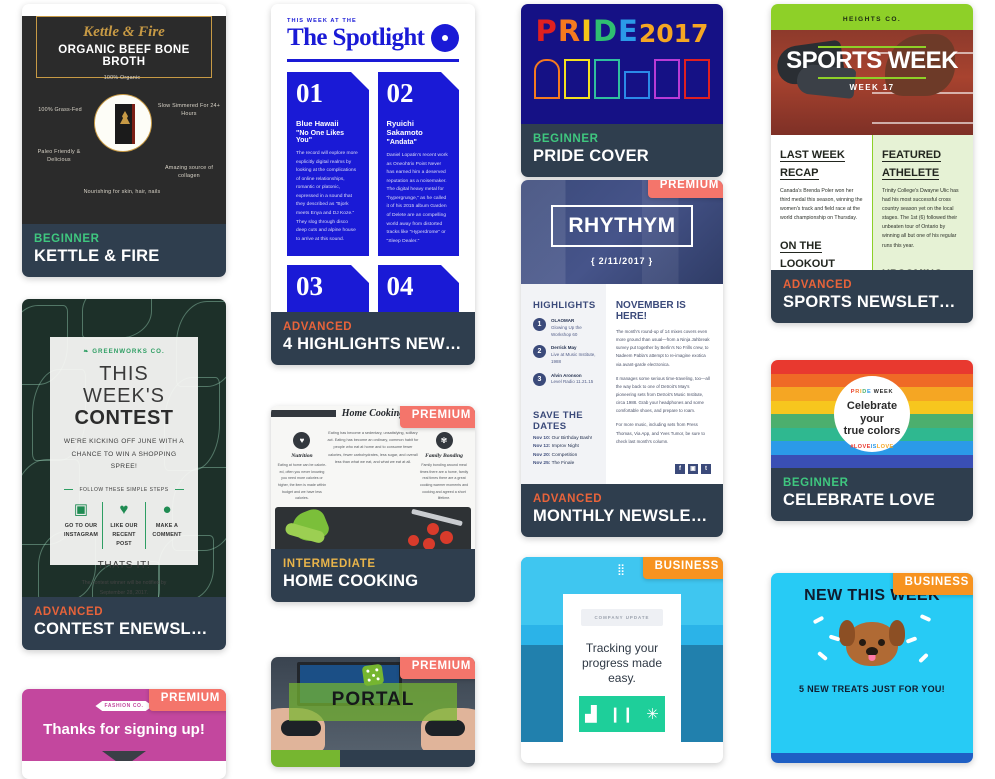 The width and height of the screenshot is (995, 779). I want to click on twitter-icon: t, so click(705, 468).